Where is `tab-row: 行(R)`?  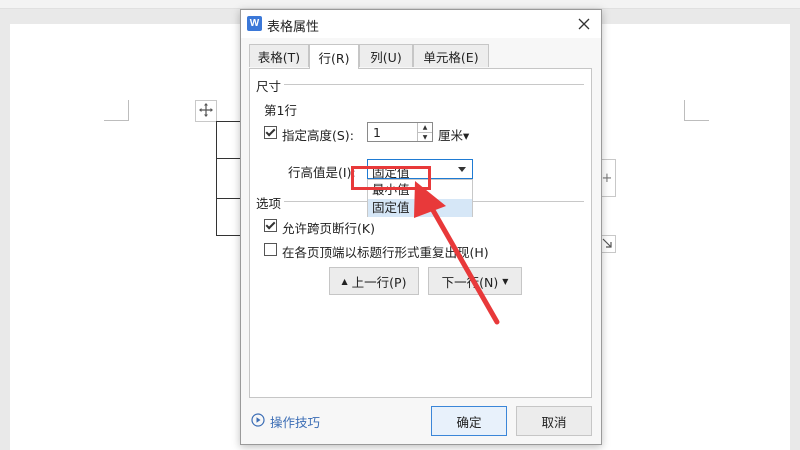
tab-row: 行(R) is located at coordinates (334, 56).